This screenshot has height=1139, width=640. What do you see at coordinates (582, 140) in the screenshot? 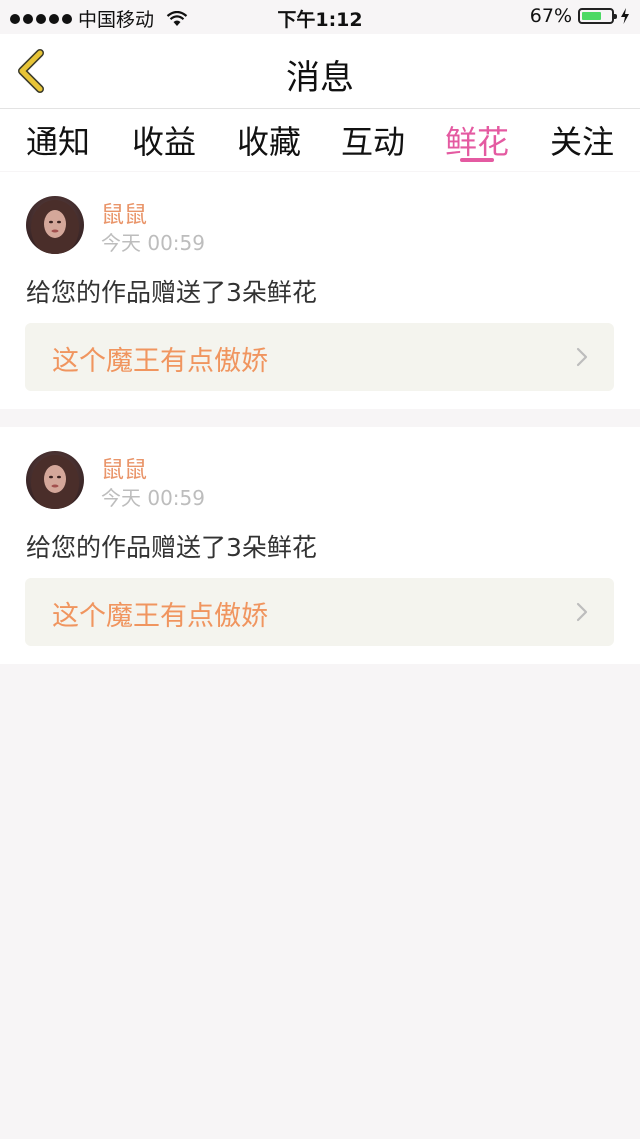
I see `tab-following: 关注` at bounding box center [582, 140].